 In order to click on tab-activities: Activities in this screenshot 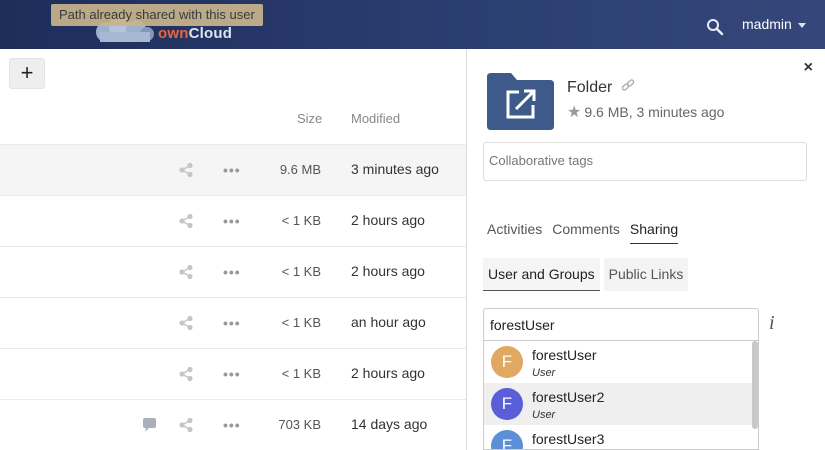, I will do `click(514, 232)`.